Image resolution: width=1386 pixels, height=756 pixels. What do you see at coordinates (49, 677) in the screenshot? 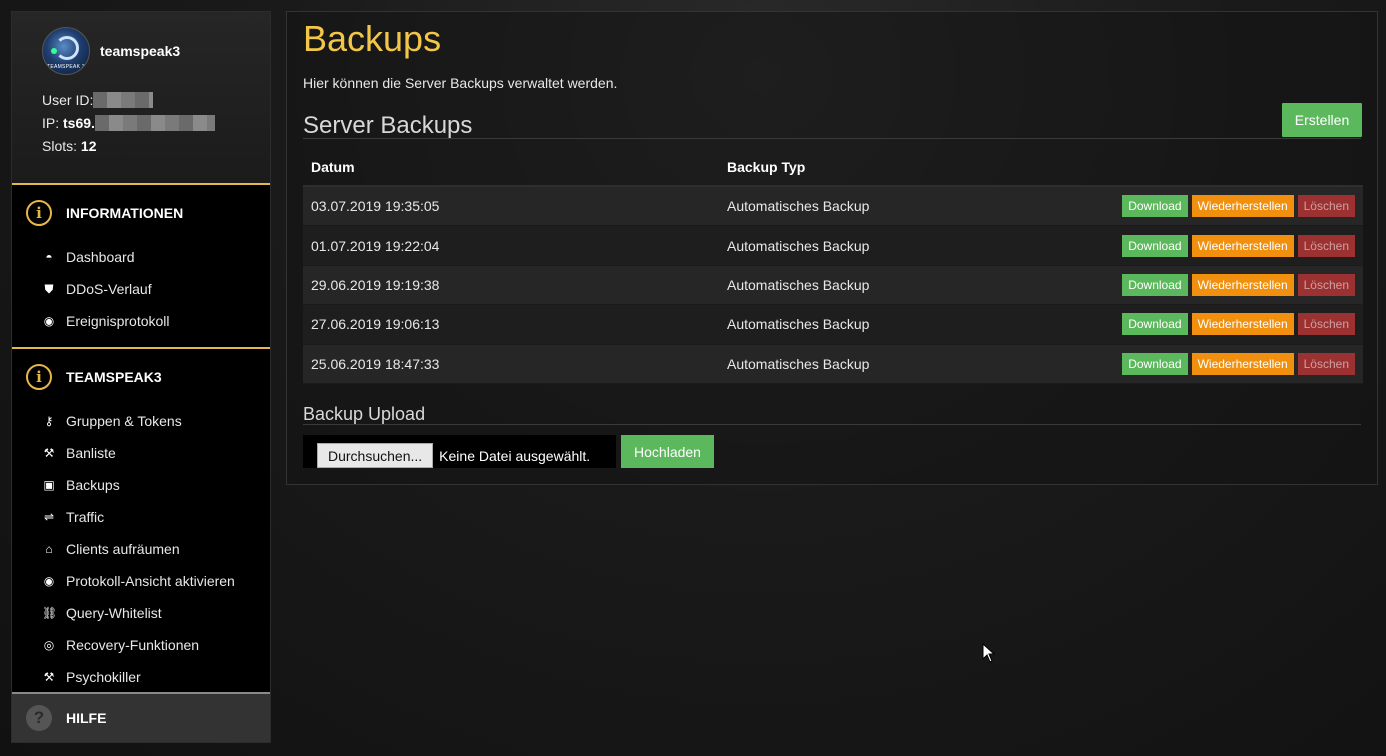
I see `wrench-icon: ⚒` at bounding box center [49, 677].